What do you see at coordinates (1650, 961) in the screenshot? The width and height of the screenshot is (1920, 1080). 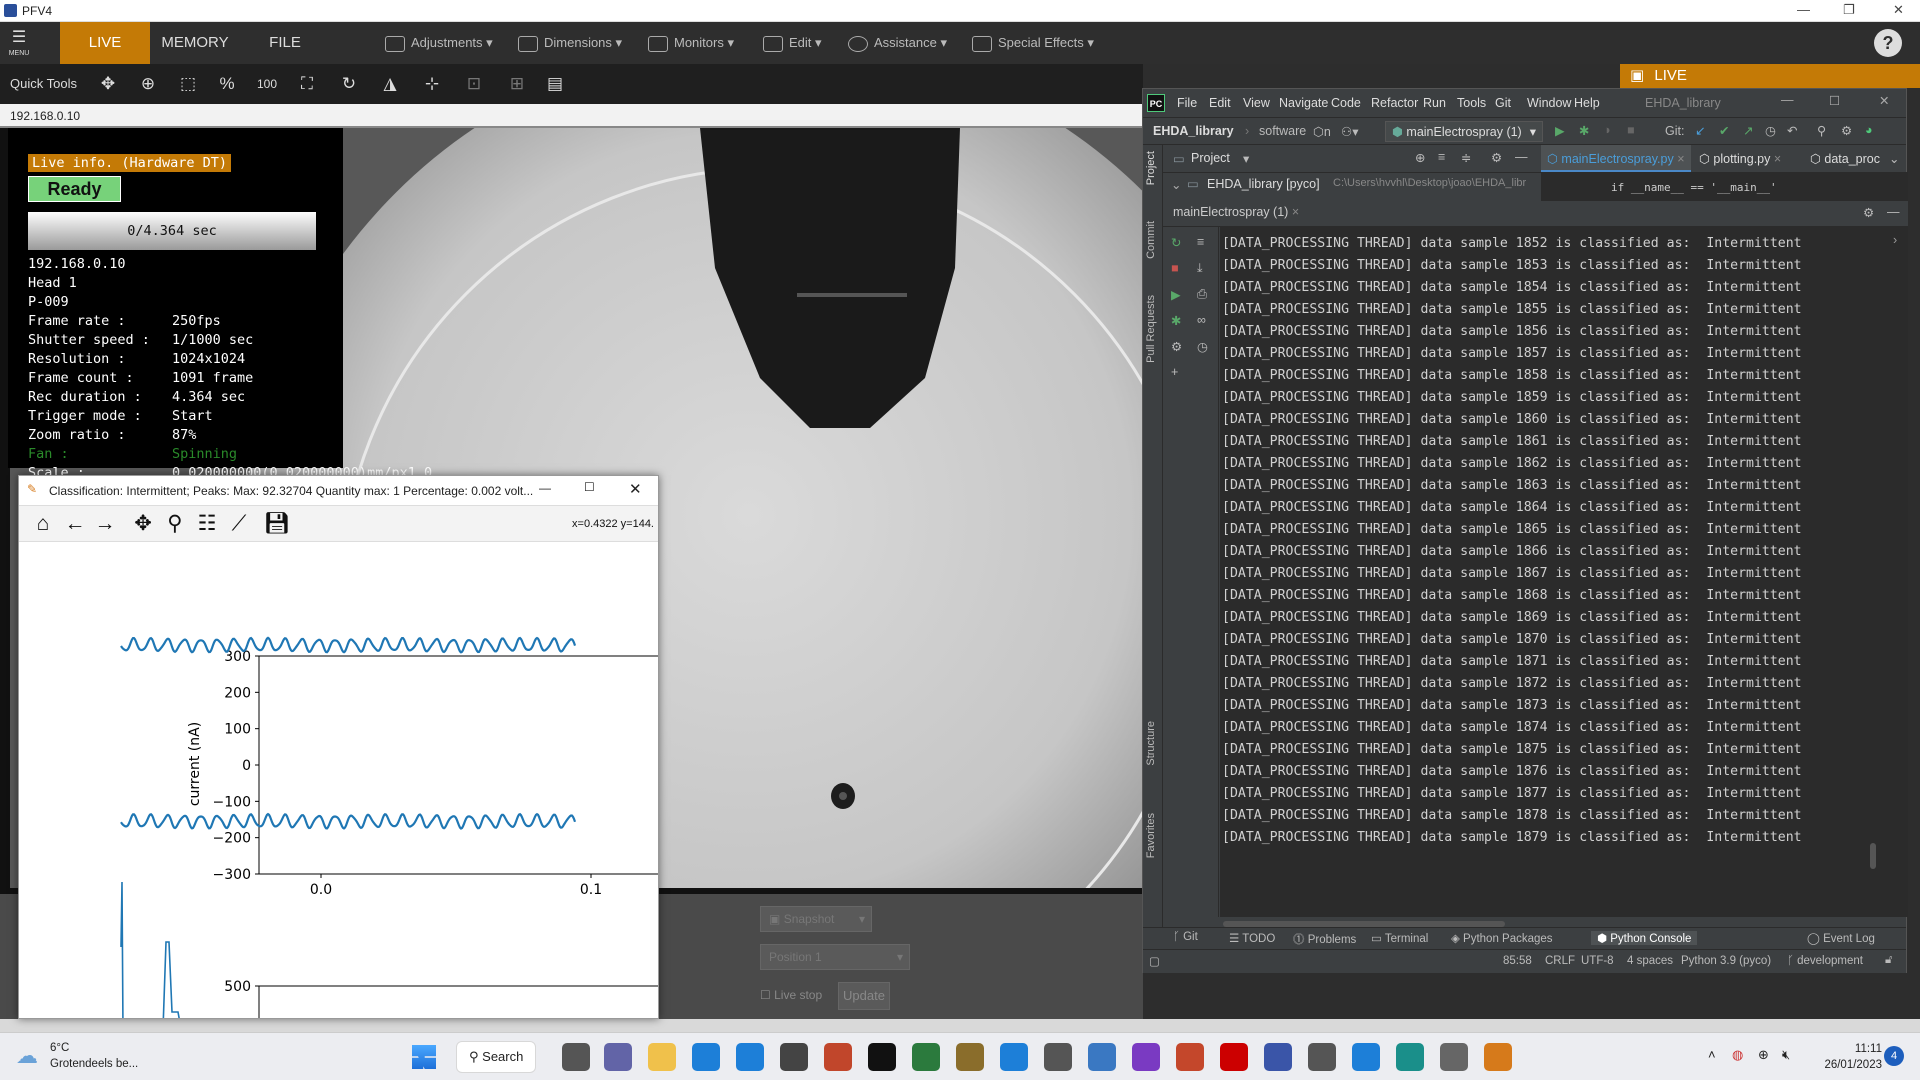 I see `status-indent: 4 spaces` at bounding box center [1650, 961].